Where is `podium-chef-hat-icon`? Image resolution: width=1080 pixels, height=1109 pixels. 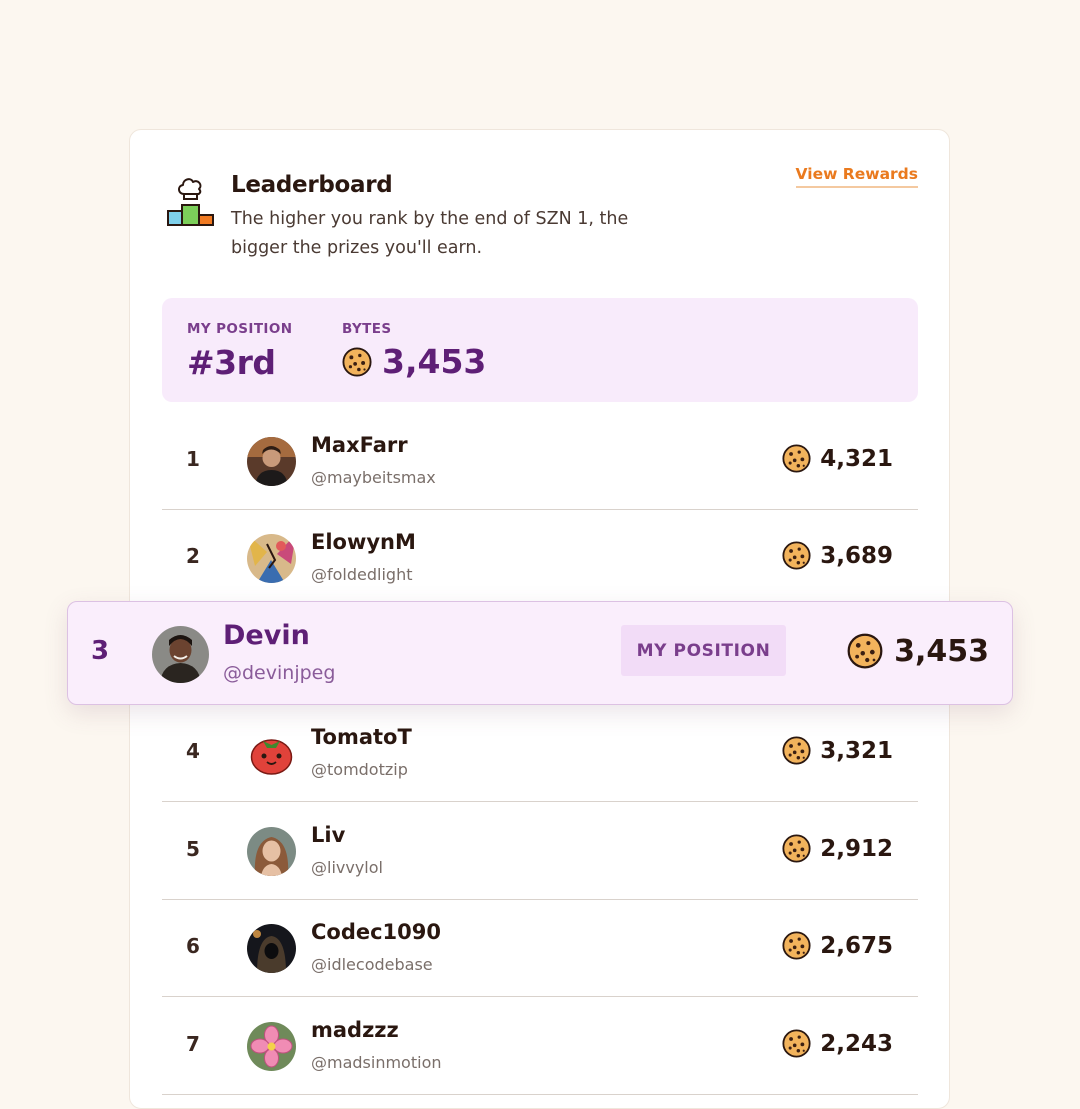
podium-chef-hat-icon is located at coordinates (191, 200).